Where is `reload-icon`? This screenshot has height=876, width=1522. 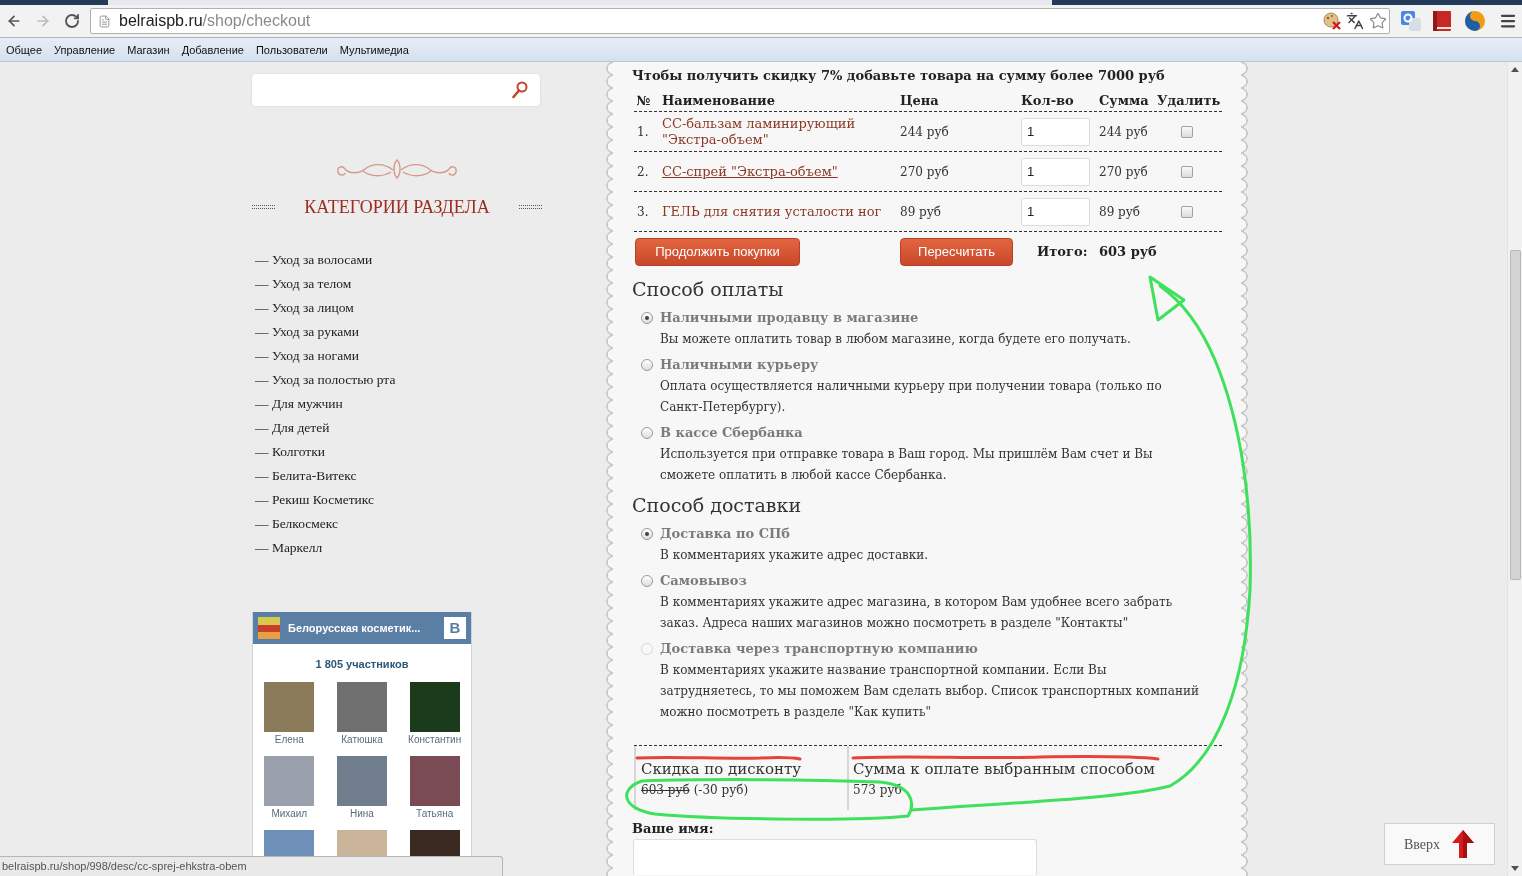 reload-icon is located at coordinates (72, 21).